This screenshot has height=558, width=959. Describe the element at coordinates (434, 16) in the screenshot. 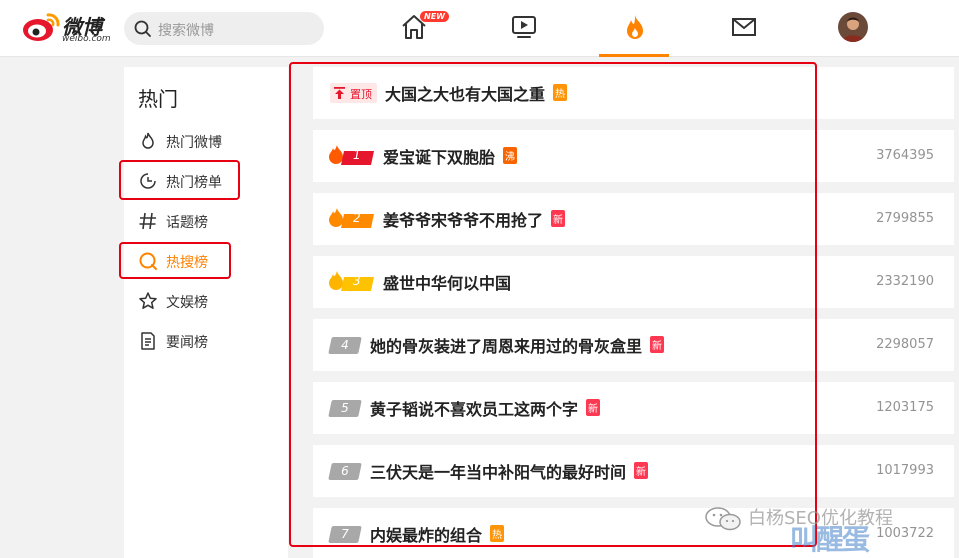

I see `new-badge: NEW` at that location.